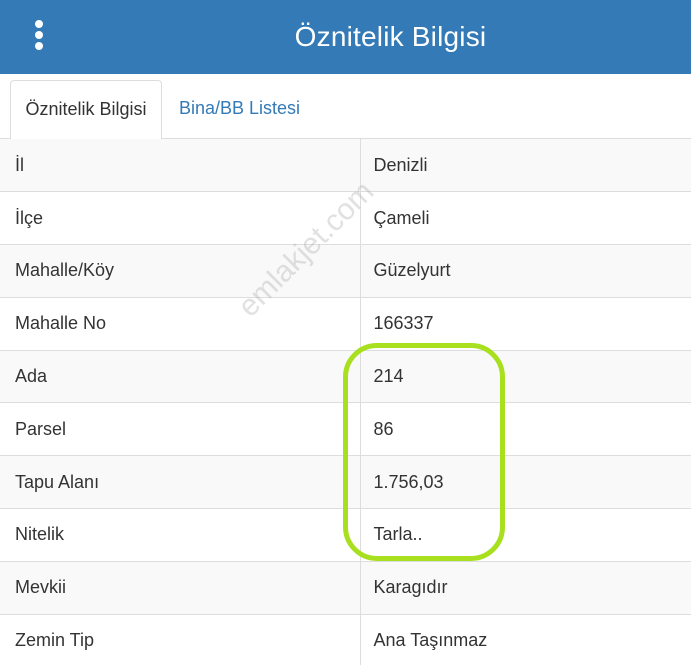  Describe the element at coordinates (180, 377) in the screenshot. I see `attribute-key: Ada` at that location.